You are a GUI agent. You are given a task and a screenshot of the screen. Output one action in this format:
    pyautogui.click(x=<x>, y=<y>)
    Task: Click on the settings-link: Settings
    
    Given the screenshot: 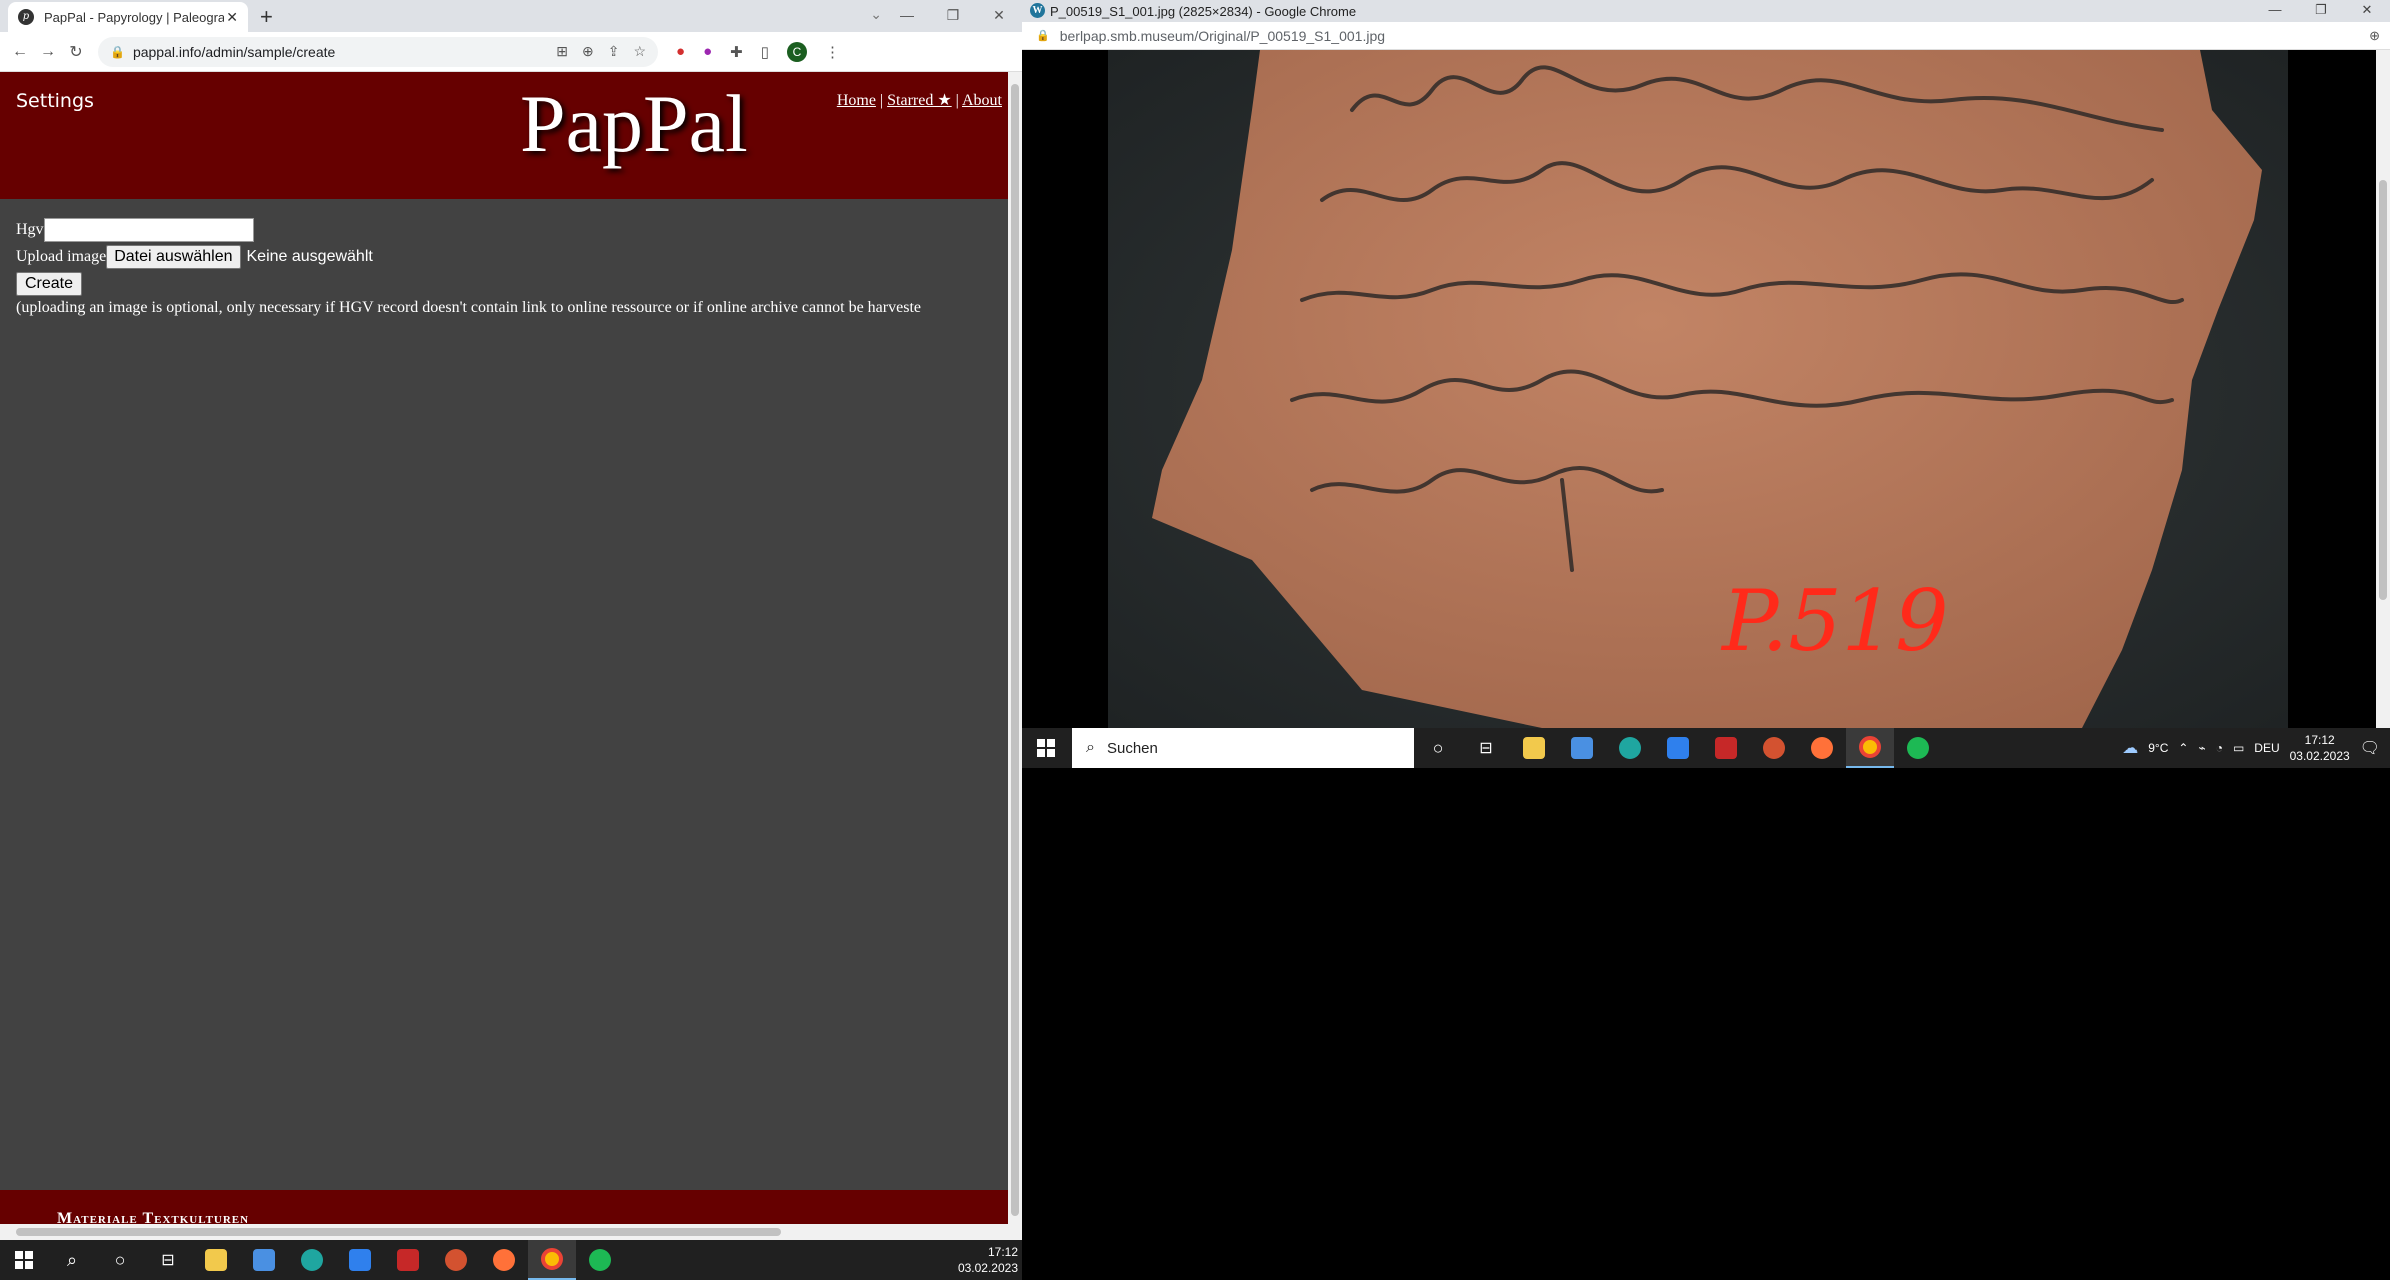 What is the action you would take?
    pyautogui.click(x=55, y=101)
    